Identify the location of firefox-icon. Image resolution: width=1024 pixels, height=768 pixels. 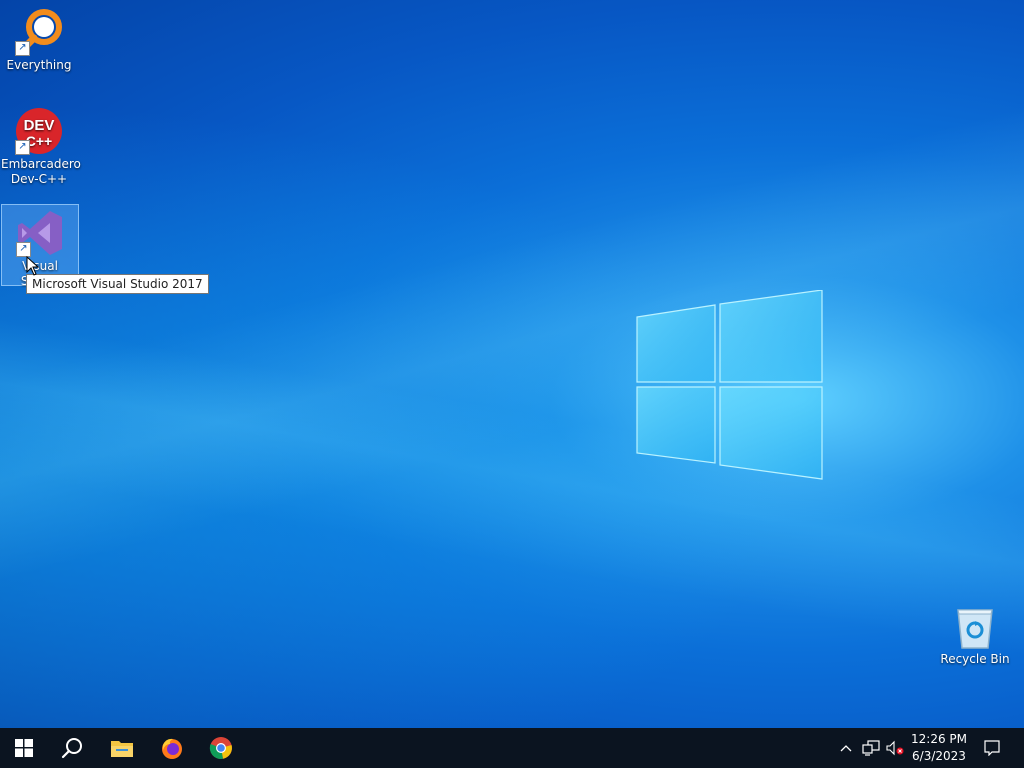
(172, 748).